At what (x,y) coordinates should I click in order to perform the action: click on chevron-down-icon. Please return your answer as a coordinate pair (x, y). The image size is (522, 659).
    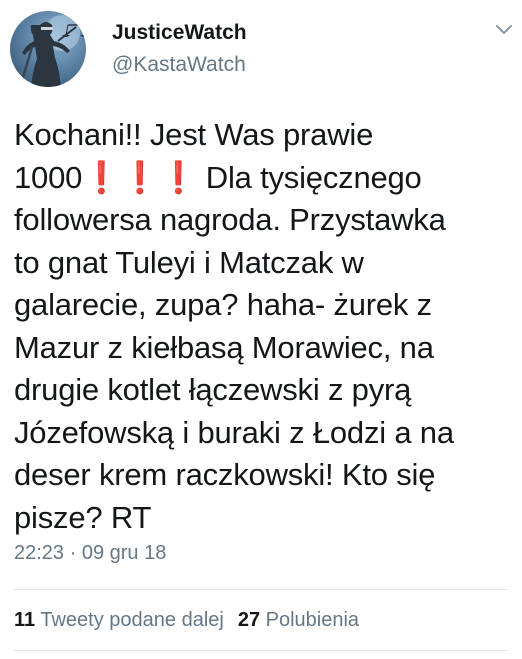
    Looking at the image, I should click on (504, 30).